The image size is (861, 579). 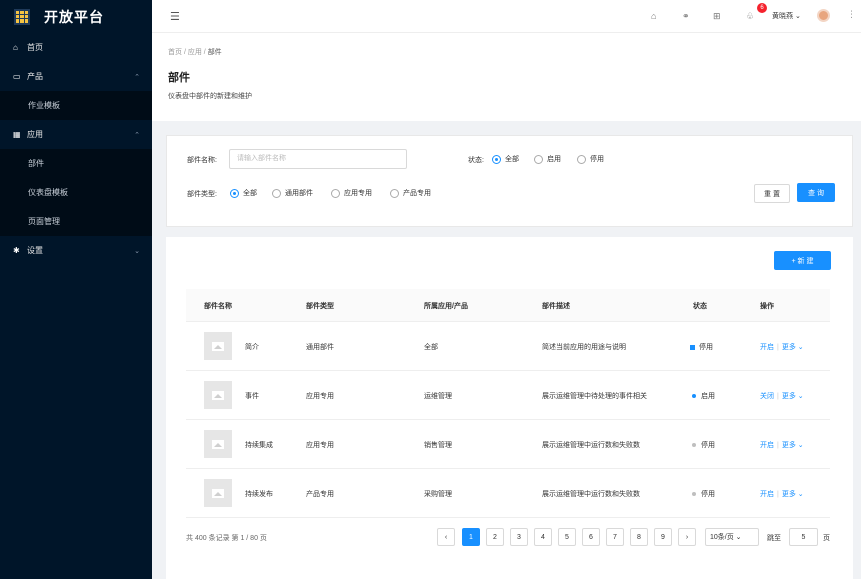 I want to click on more-vertical-icon: ⋮, so click(x=851, y=14).